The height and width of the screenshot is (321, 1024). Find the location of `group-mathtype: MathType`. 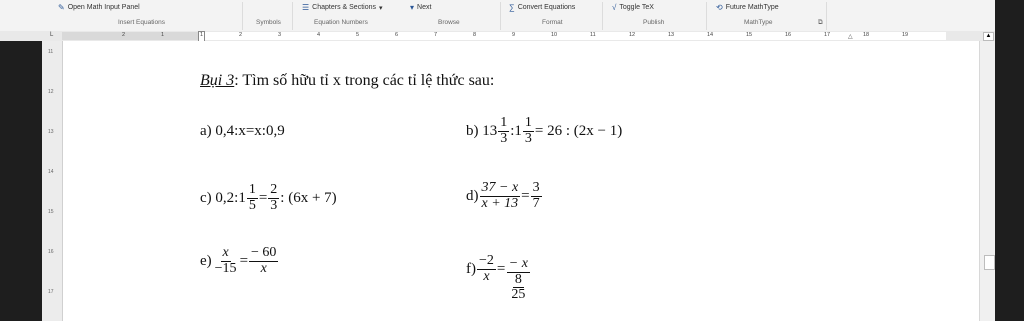

group-mathtype: MathType is located at coordinates (758, 22).